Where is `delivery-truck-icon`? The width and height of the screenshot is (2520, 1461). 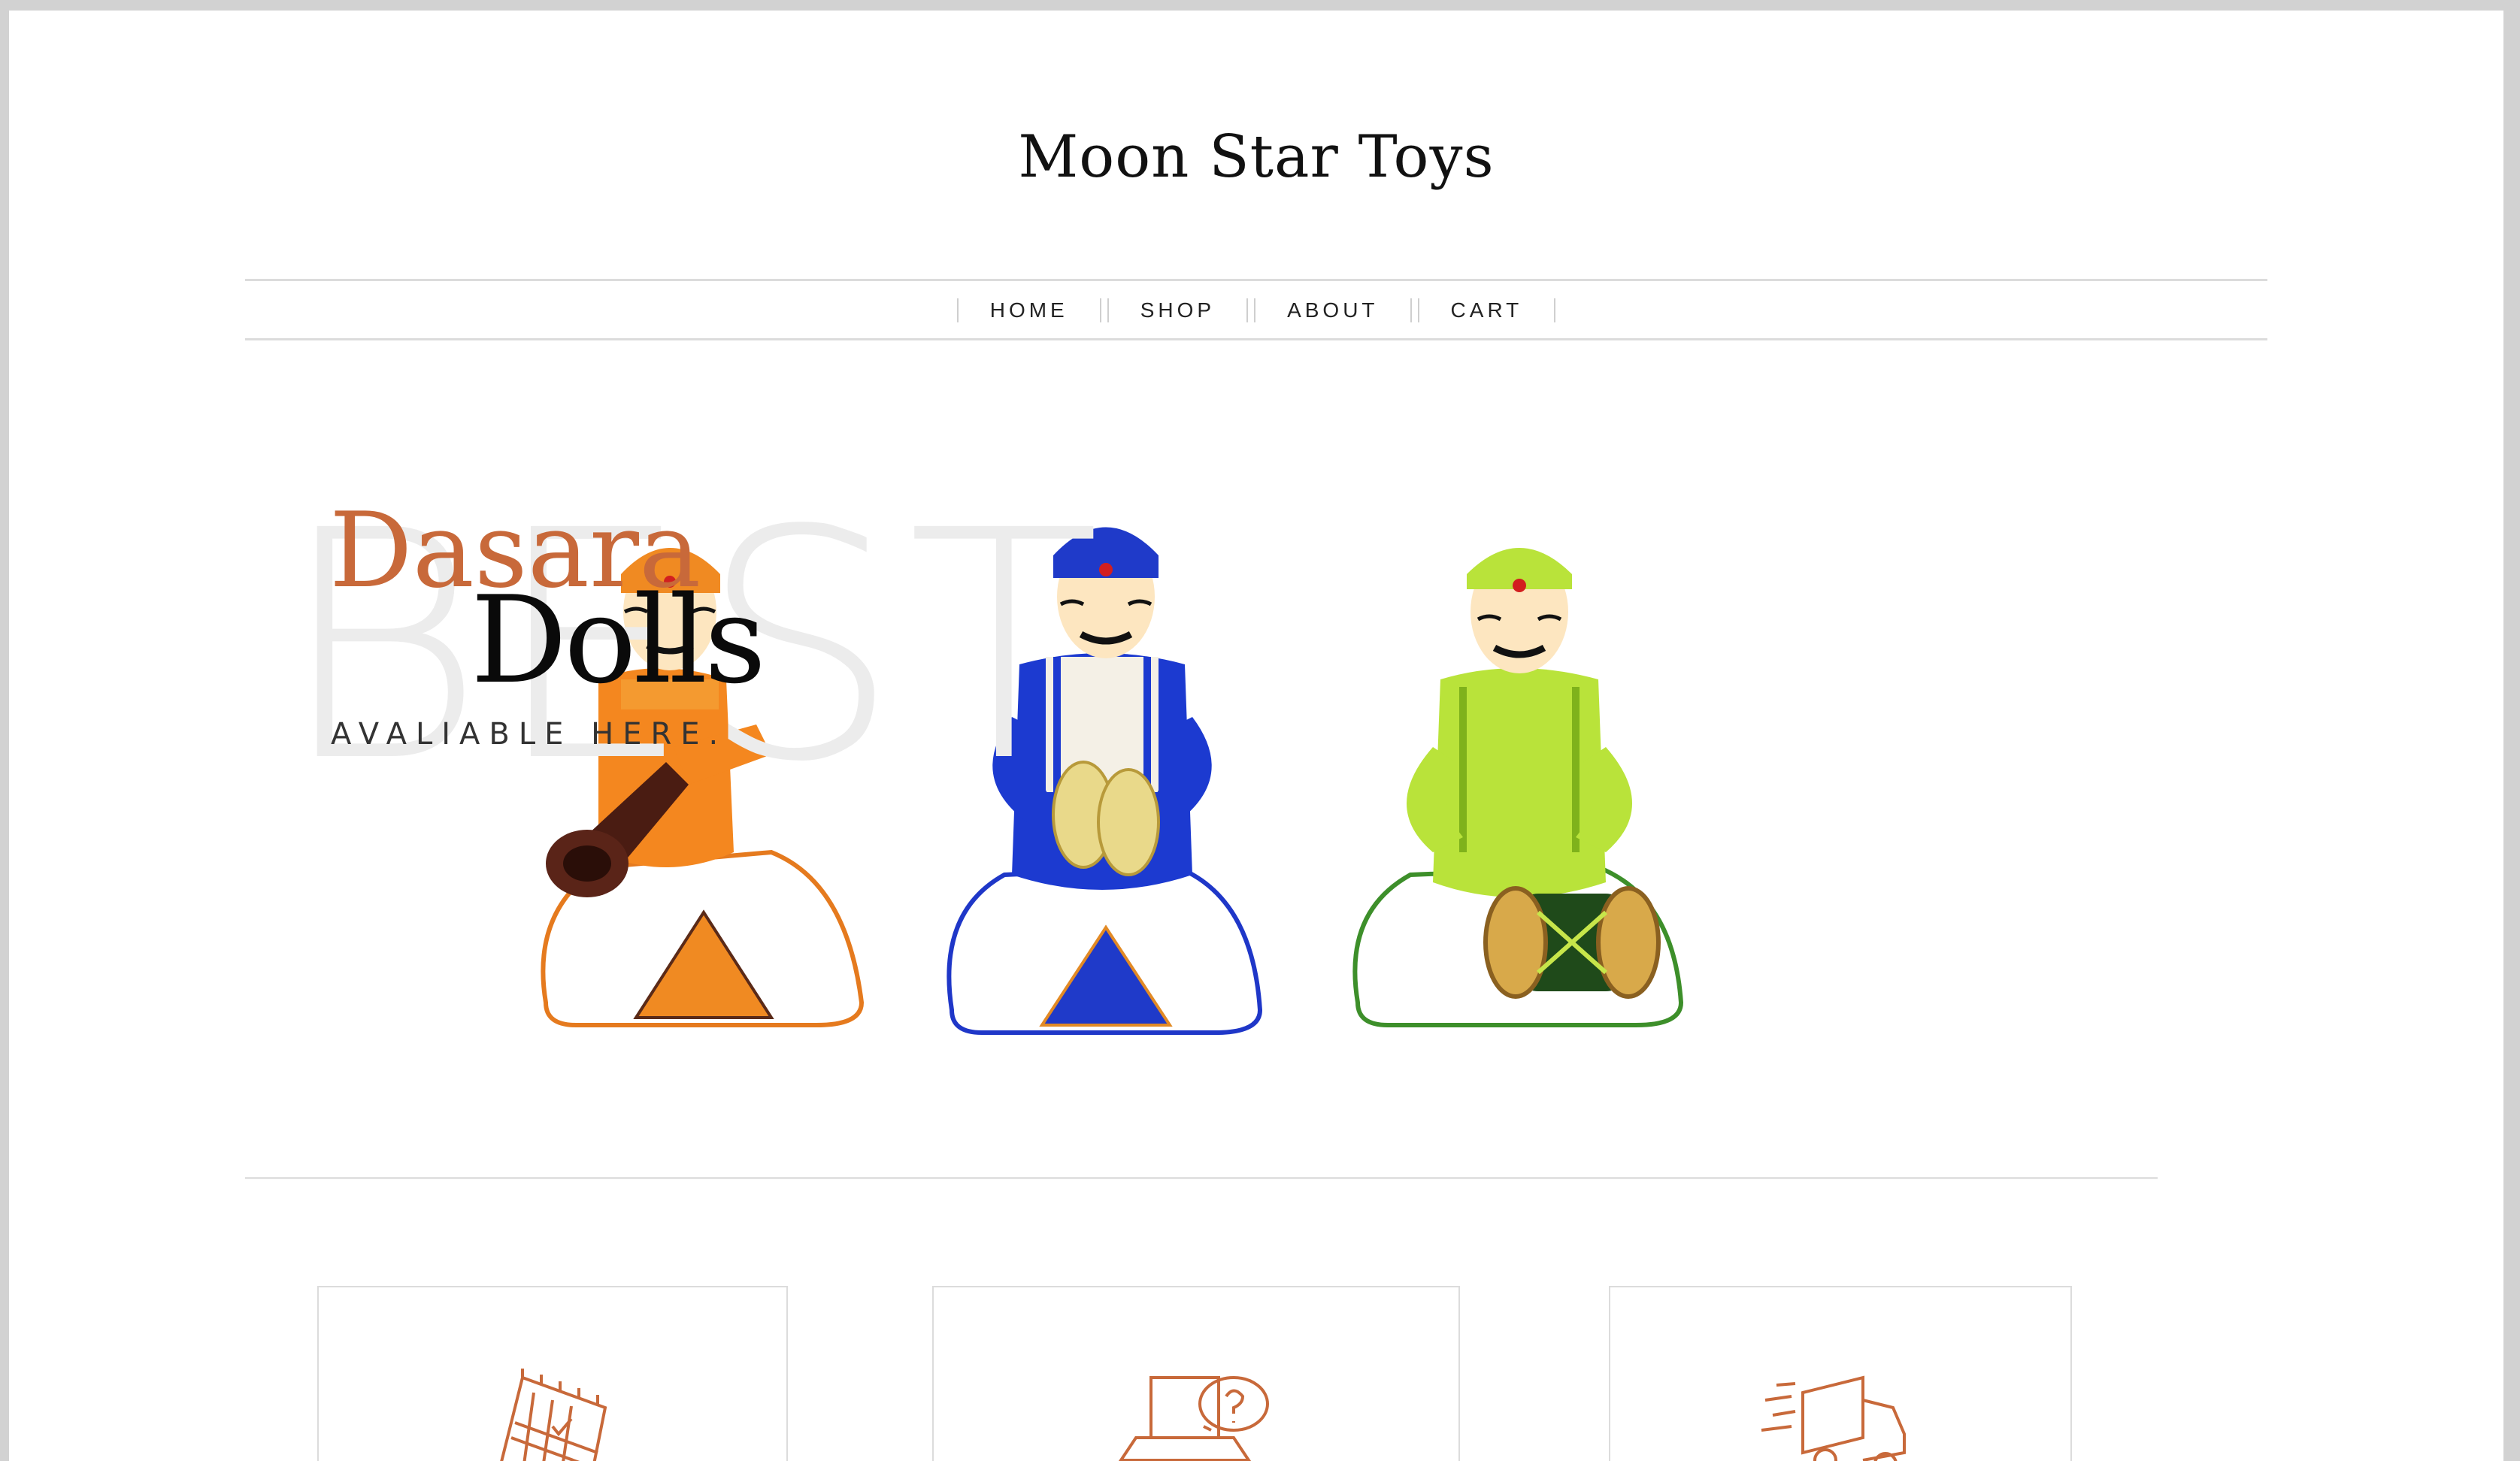
delivery-truck-icon is located at coordinates (1833, 1418).